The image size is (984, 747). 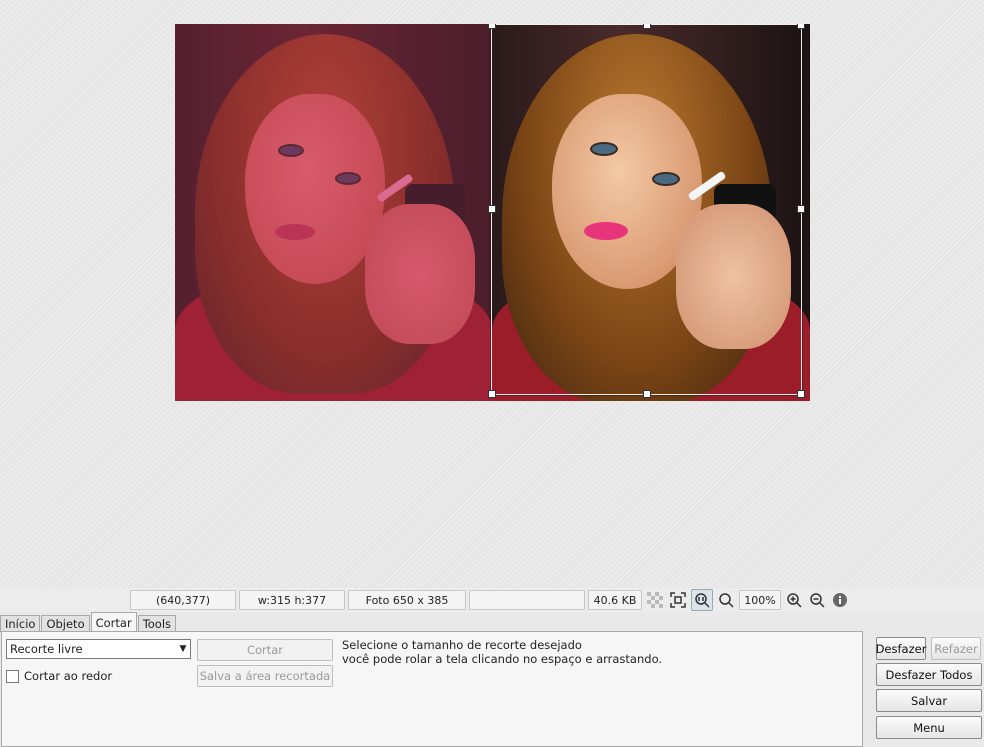 What do you see at coordinates (801, 26) in the screenshot?
I see `crop-handle-ne` at bounding box center [801, 26].